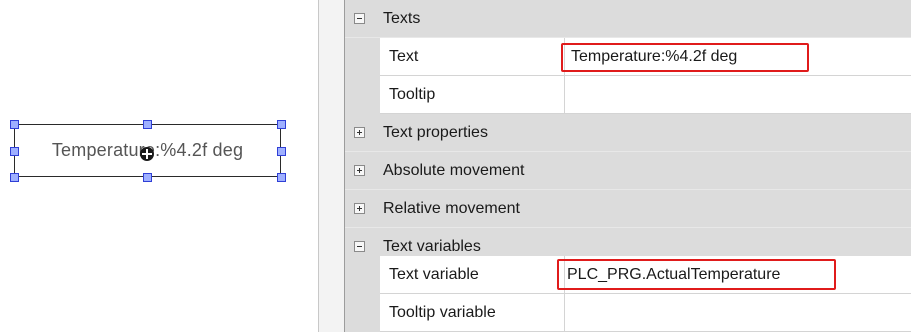 The image size is (918, 332). I want to click on resize-handle-middle-right, so click(281, 151).